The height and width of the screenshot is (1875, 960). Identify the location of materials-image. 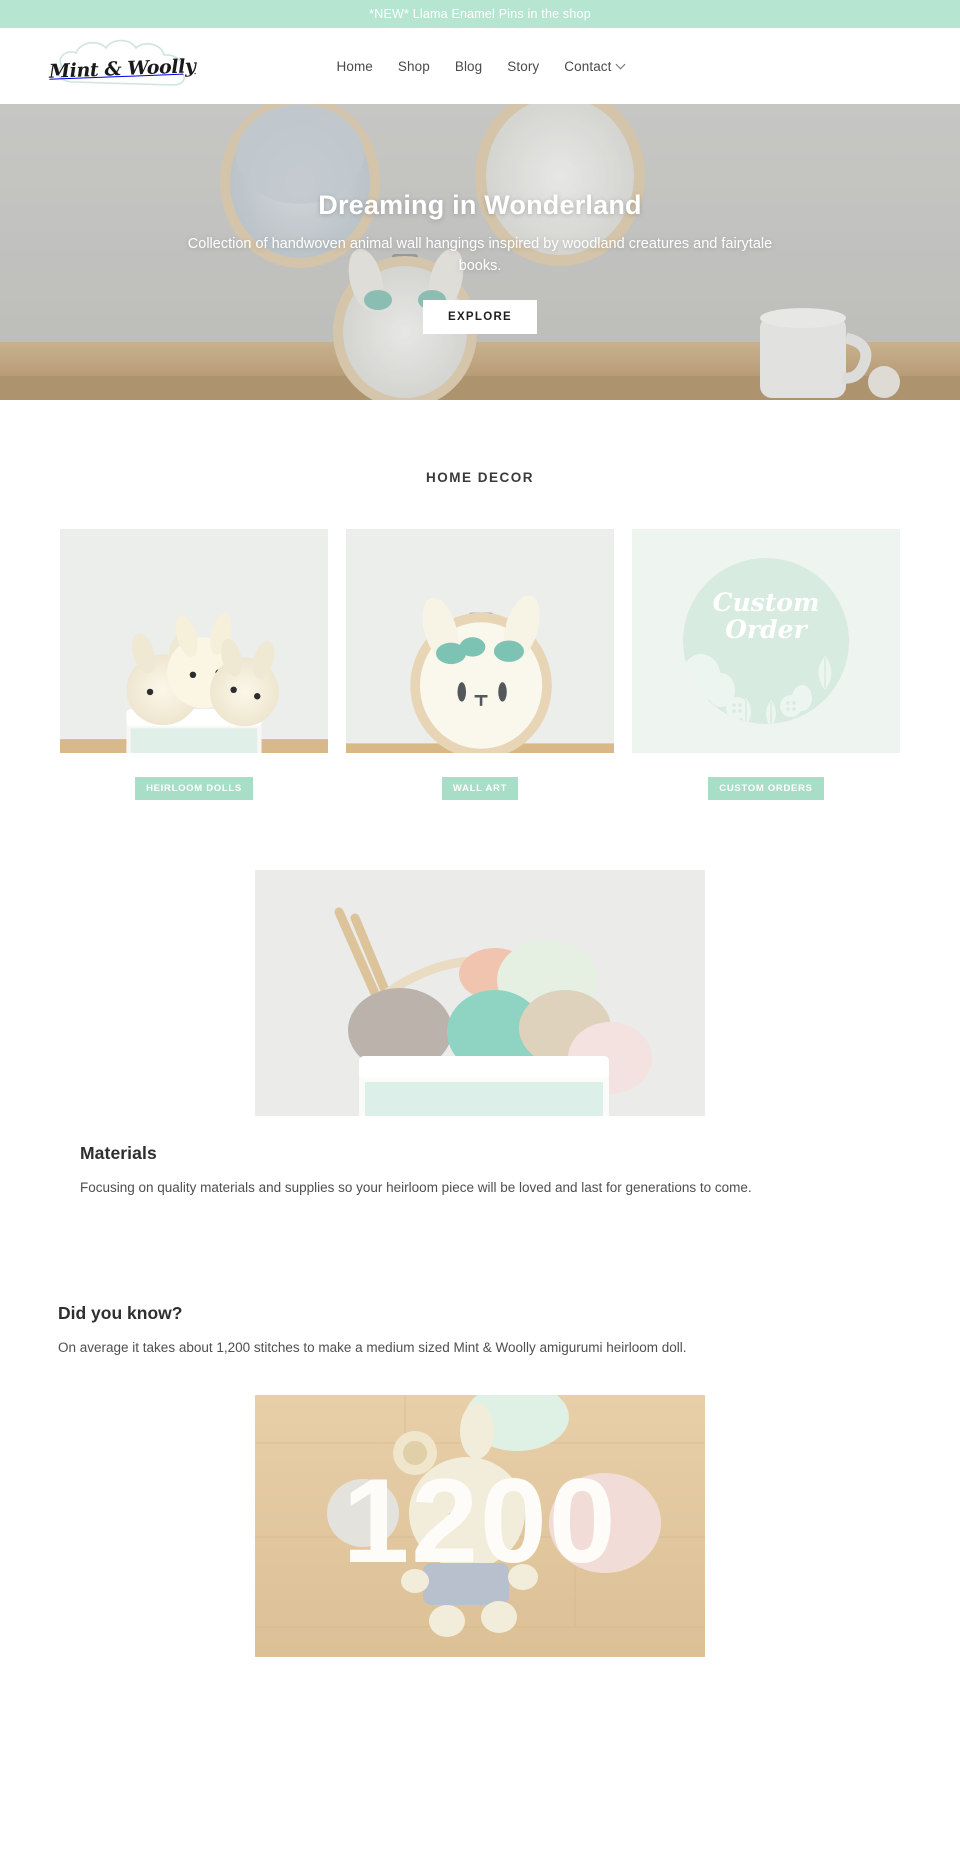
(480, 993).